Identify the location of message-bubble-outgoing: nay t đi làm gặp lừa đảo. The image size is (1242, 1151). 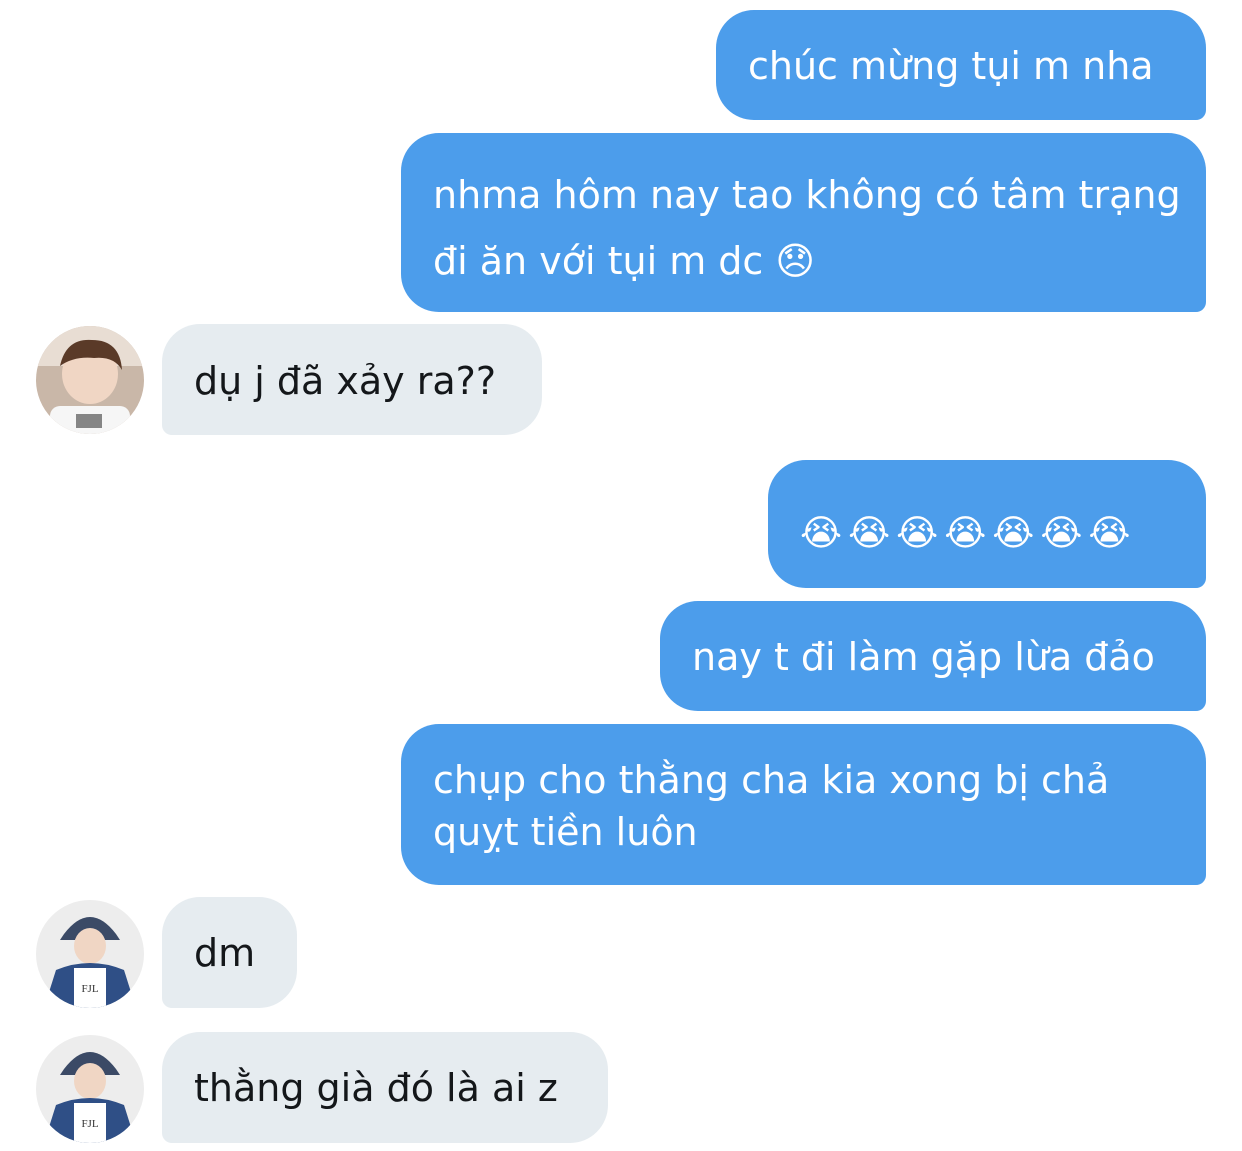
(933, 656).